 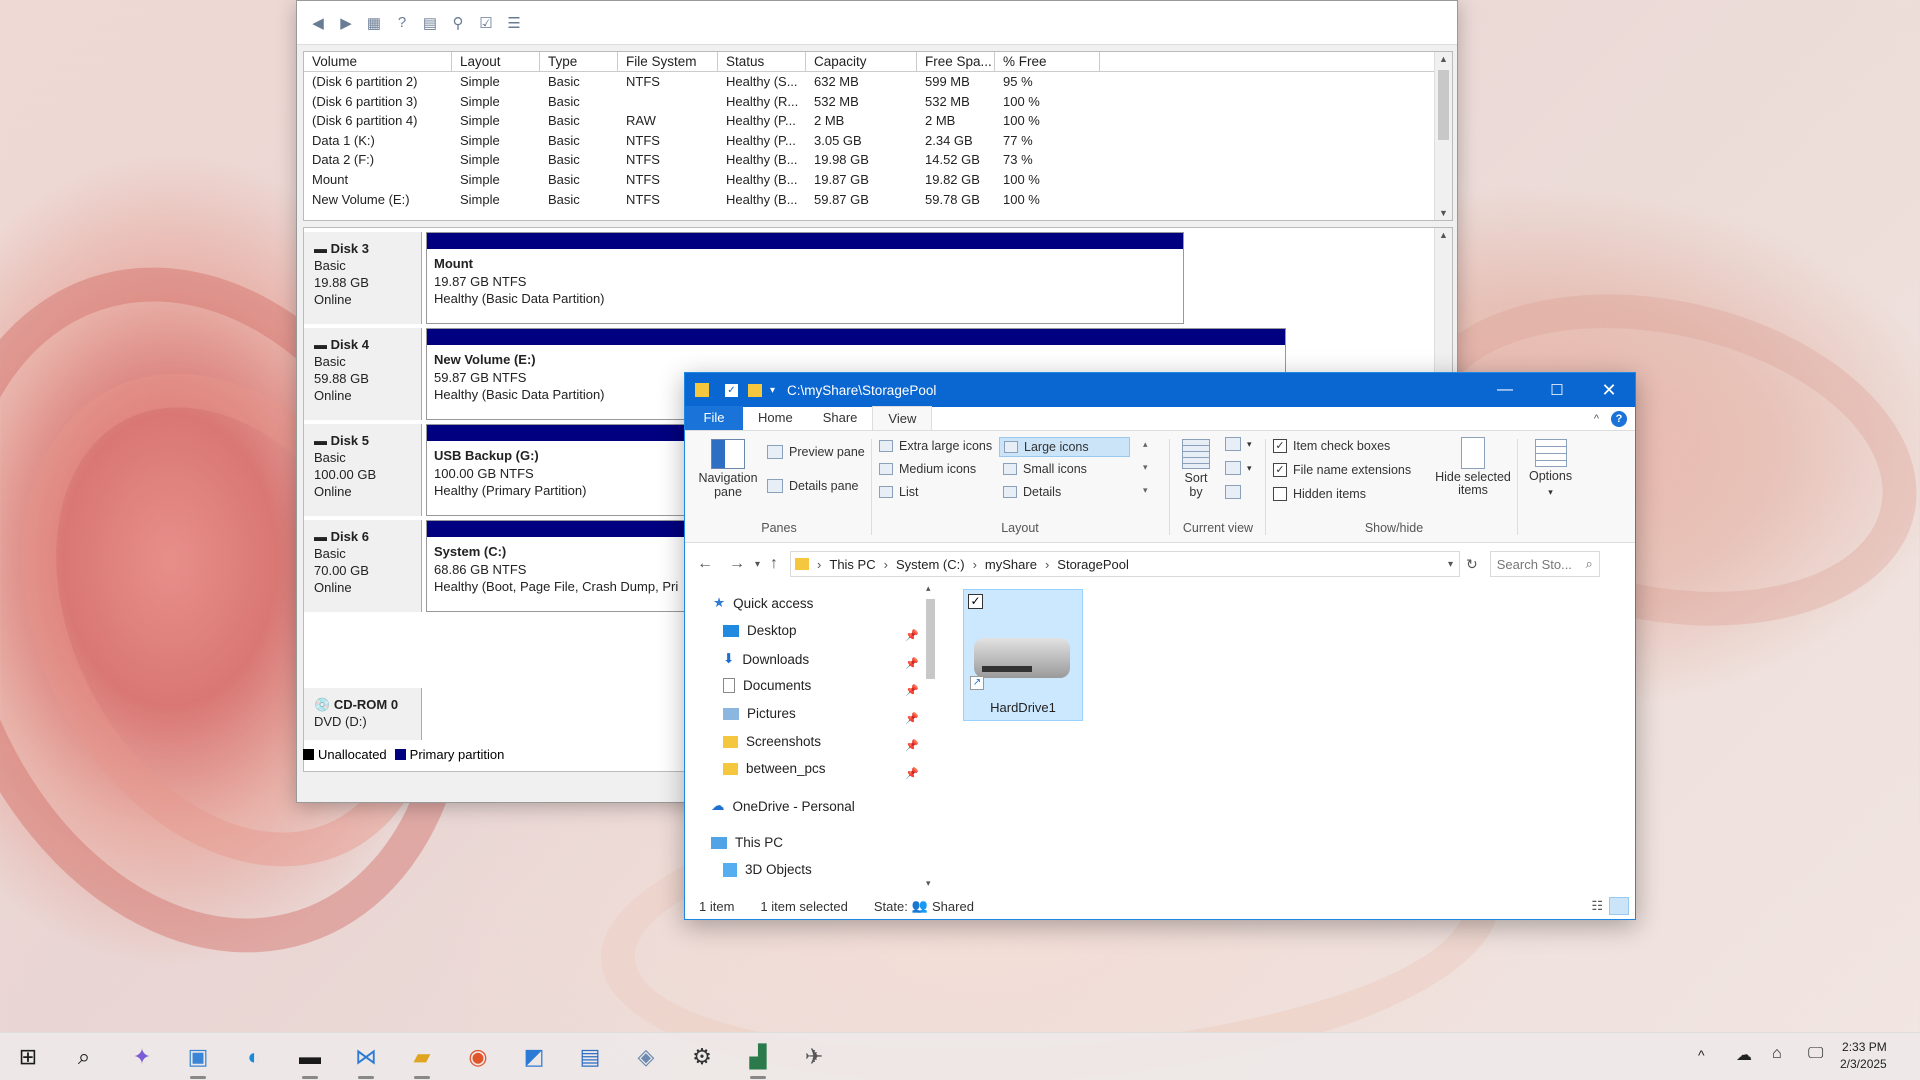 What do you see at coordinates (1238, 468) in the screenshot?
I see `add-columns-button: ▾` at bounding box center [1238, 468].